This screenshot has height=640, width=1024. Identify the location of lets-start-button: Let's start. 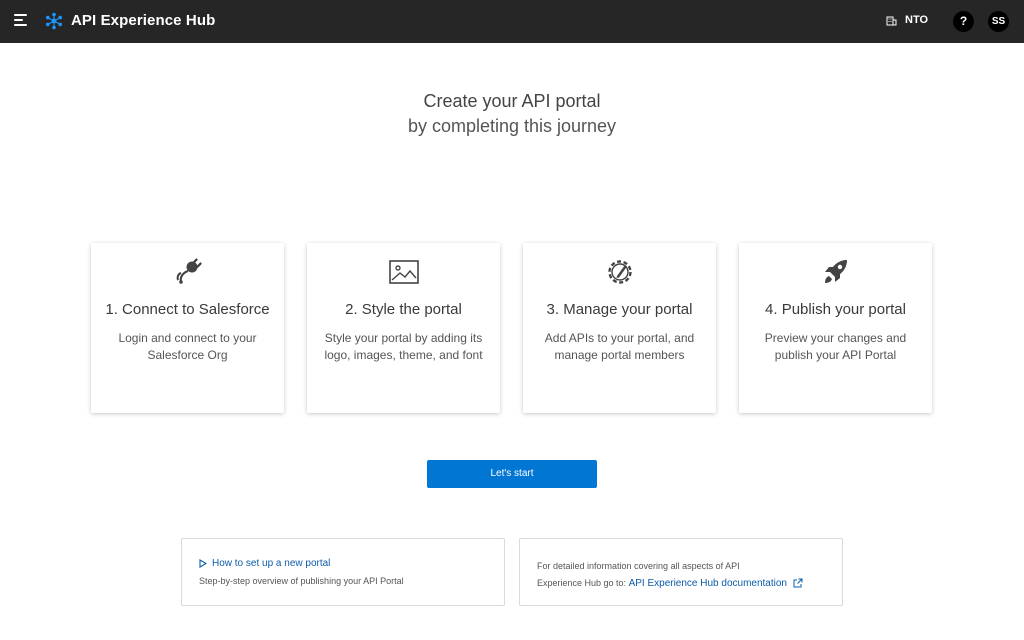
(512, 474).